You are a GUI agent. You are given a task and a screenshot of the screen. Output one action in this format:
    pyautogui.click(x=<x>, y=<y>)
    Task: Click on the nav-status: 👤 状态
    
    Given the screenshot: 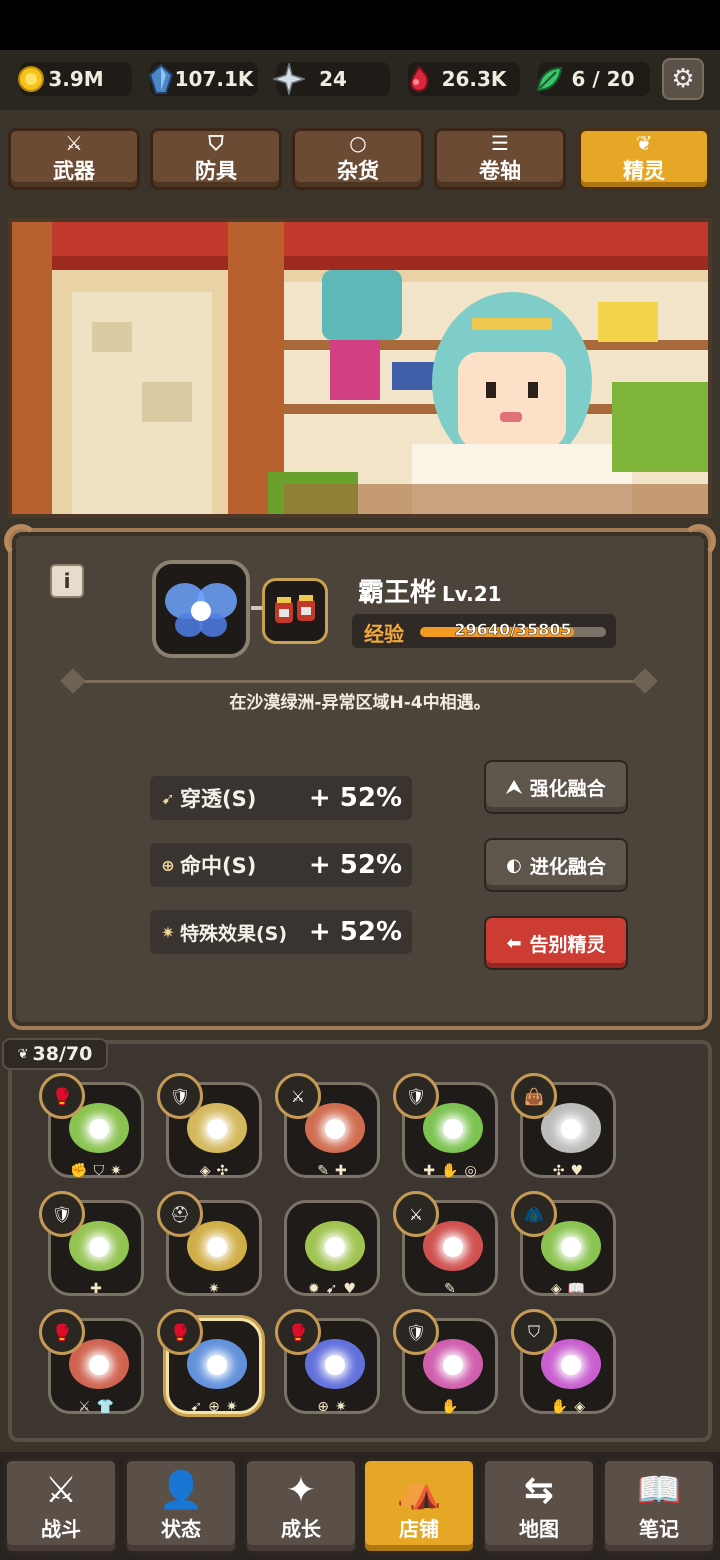 What is the action you would take?
    pyautogui.click(x=181, y=1506)
    